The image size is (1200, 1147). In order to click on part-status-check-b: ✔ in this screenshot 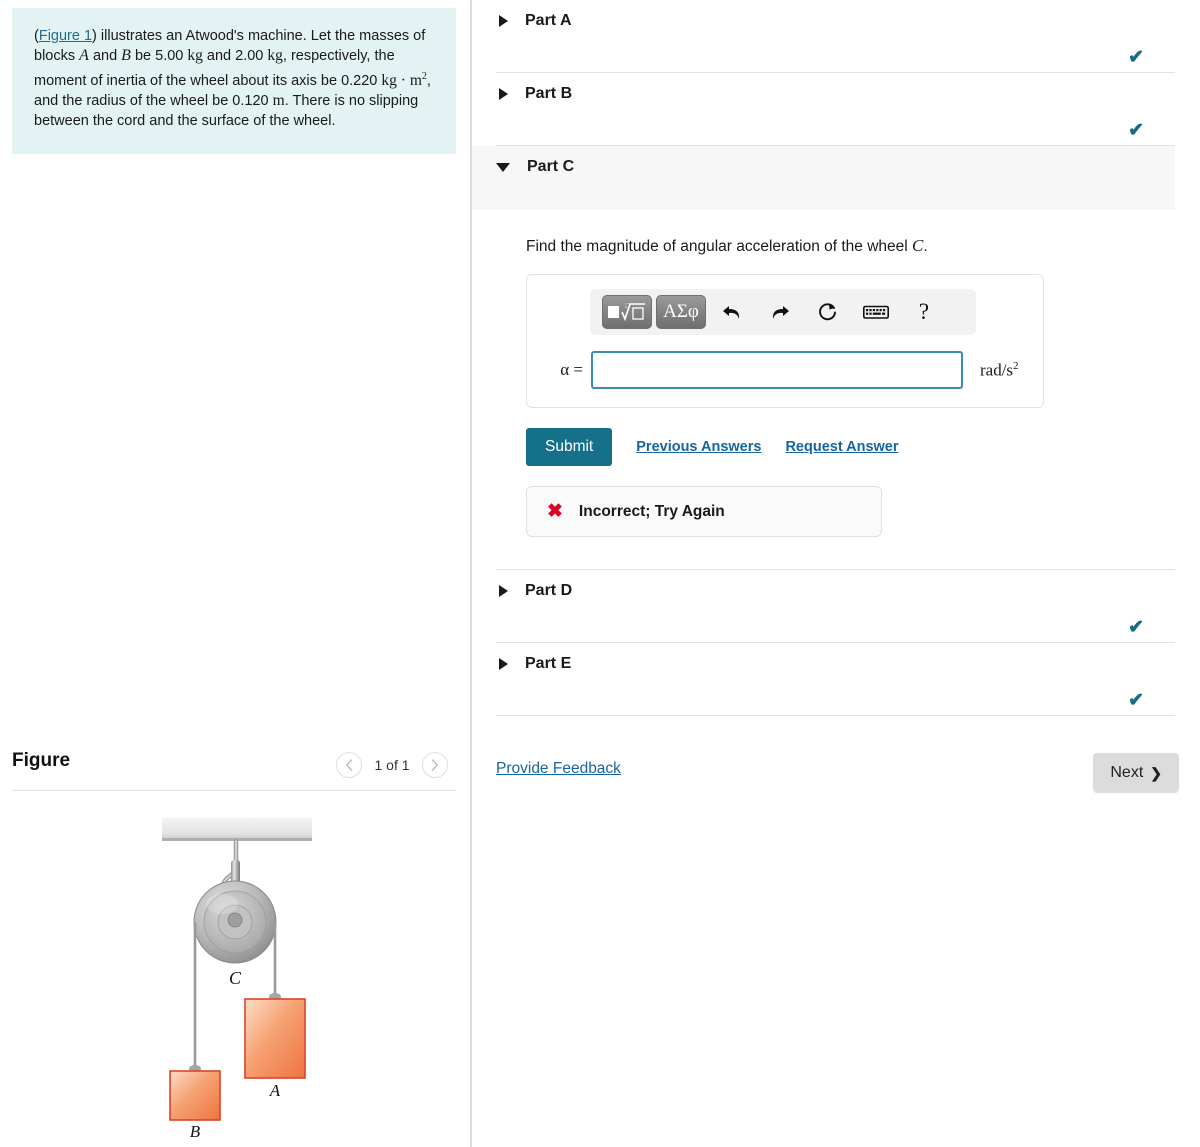, I will do `click(1136, 130)`.